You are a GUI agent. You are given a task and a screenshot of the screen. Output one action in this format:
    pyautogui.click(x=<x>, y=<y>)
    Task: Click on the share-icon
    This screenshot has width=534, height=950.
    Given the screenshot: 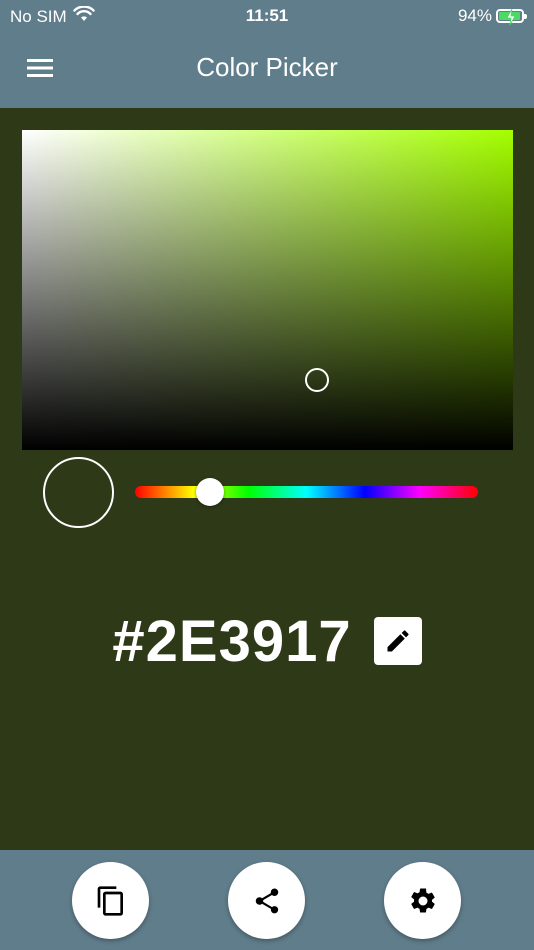 What is the action you would take?
    pyautogui.click(x=266, y=900)
    